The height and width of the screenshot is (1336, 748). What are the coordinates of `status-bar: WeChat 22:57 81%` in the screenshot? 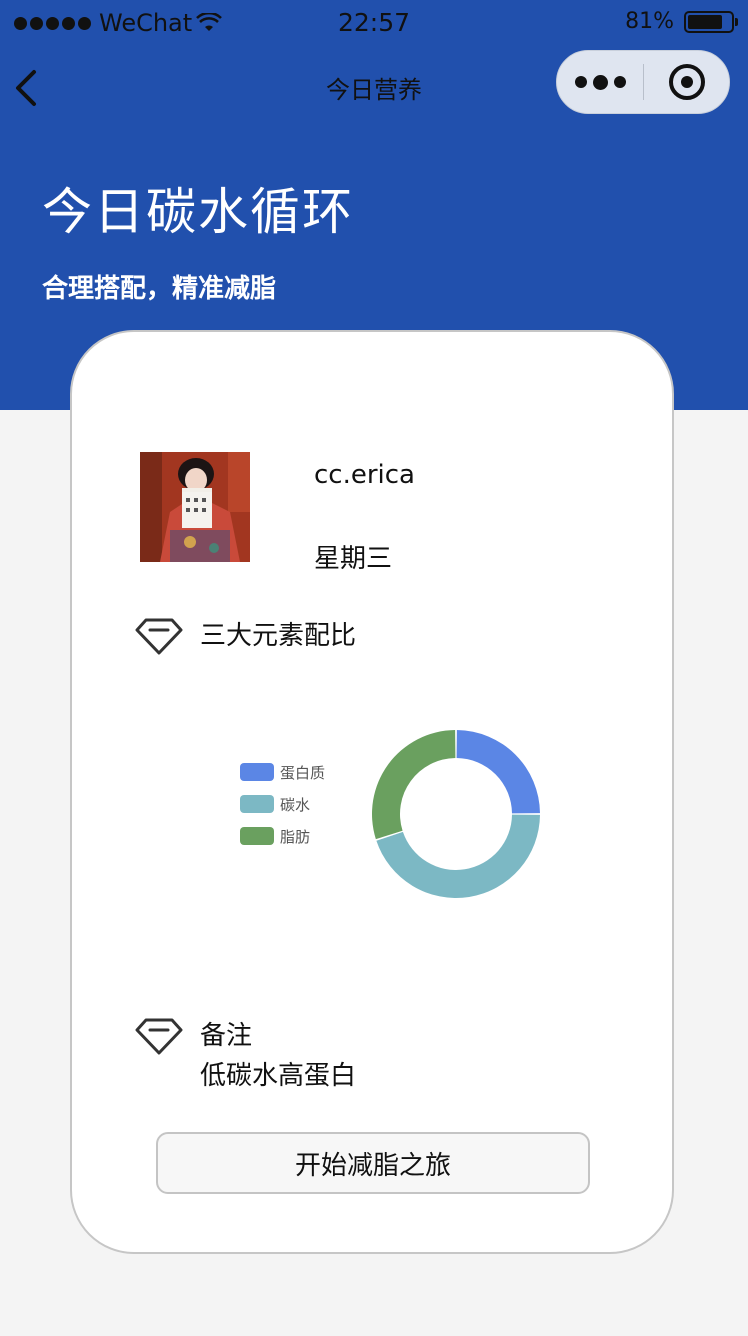 It's located at (374, 24).